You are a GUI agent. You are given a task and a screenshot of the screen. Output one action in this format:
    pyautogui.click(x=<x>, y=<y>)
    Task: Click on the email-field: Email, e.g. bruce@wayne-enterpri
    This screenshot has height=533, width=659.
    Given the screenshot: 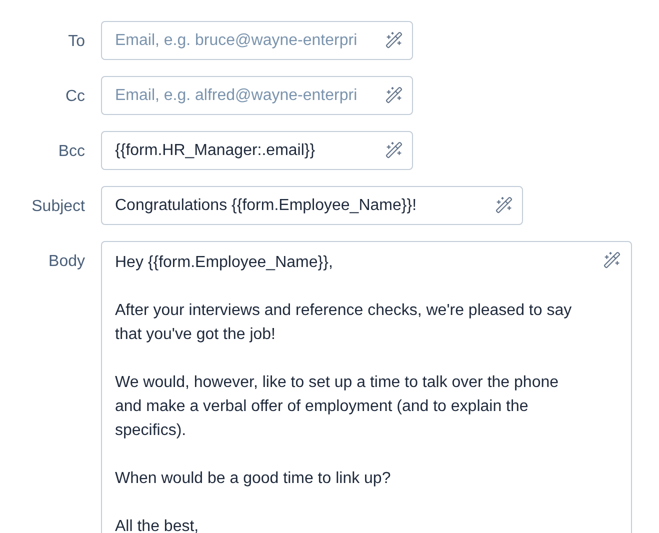 What is the action you would take?
    pyautogui.click(x=257, y=40)
    